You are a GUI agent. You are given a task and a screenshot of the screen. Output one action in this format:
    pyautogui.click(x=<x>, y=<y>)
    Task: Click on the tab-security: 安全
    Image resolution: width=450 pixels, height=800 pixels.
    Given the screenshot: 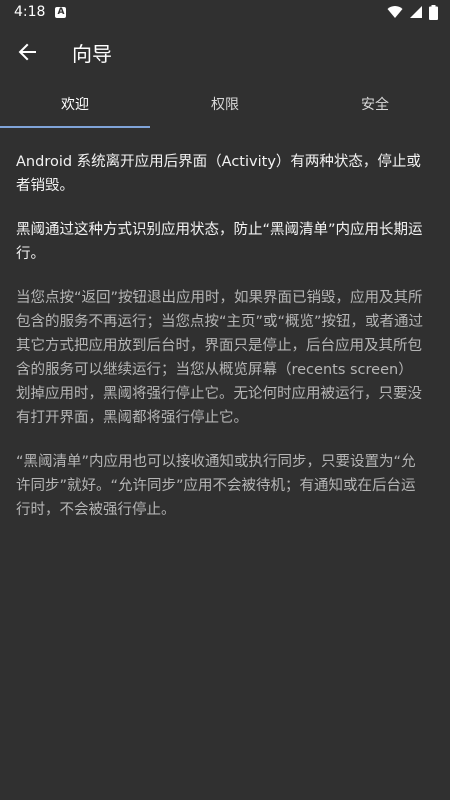 What is the action you would take?
    pyautogui.click(x=375, y=104)
    